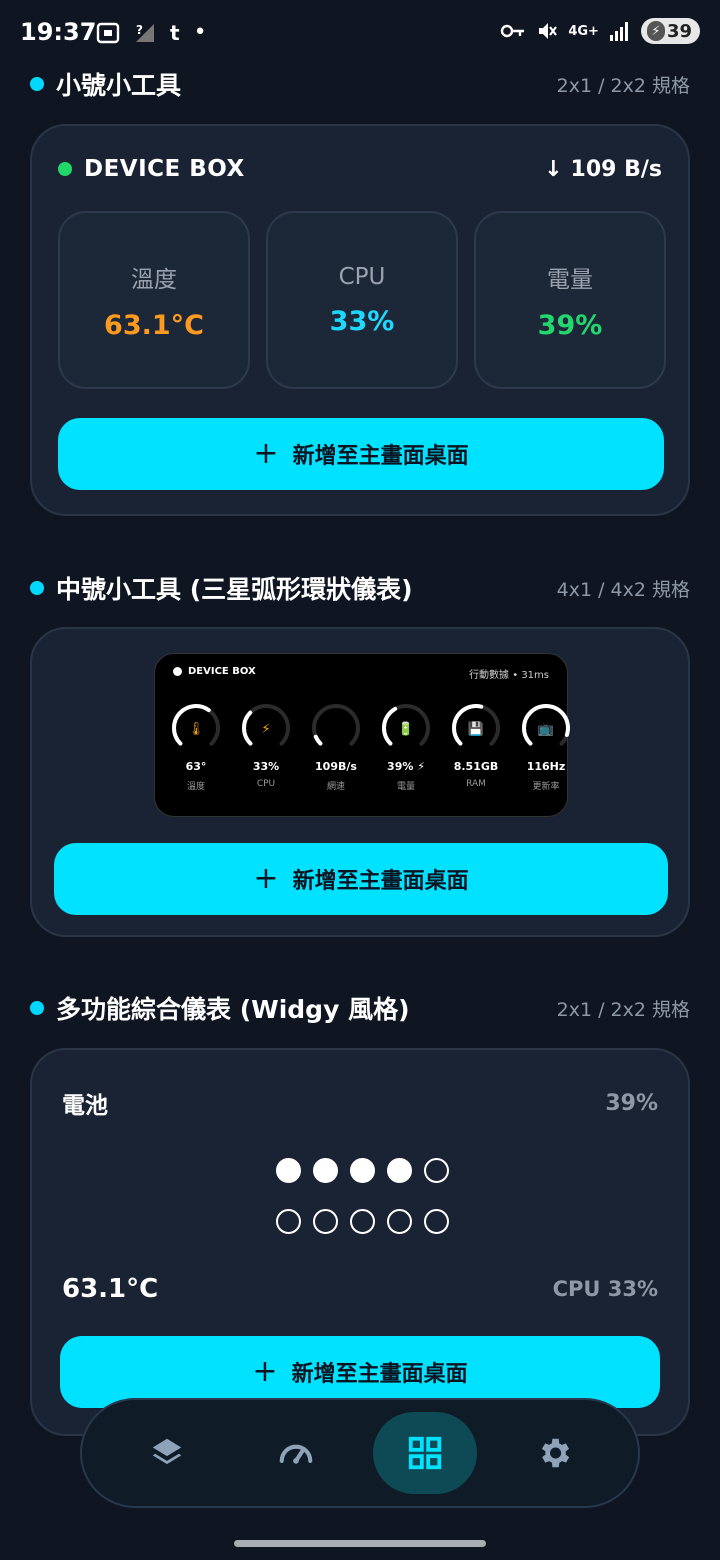  What do you see at coordinates (233, 1009) in the screenshot?
I see `section-title: 多功能綜合儀表 (Widgy 風格)` at bounding box center [233, 1009].